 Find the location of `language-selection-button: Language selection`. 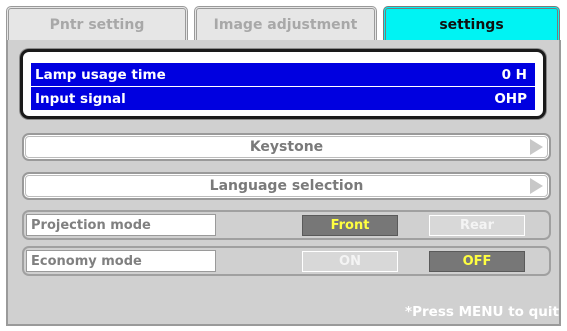

language-selection-button: Language selection is located at coordinates (286, 186).